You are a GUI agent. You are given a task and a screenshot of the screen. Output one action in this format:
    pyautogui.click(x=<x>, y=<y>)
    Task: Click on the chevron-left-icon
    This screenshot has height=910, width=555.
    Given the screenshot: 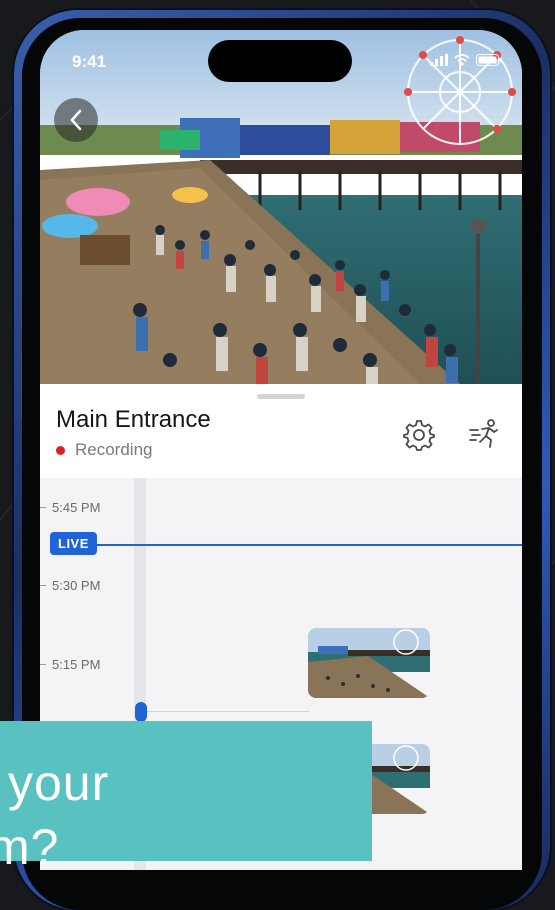 What is the action you would take?
    pyautogui.click(x=76, y=120)
    